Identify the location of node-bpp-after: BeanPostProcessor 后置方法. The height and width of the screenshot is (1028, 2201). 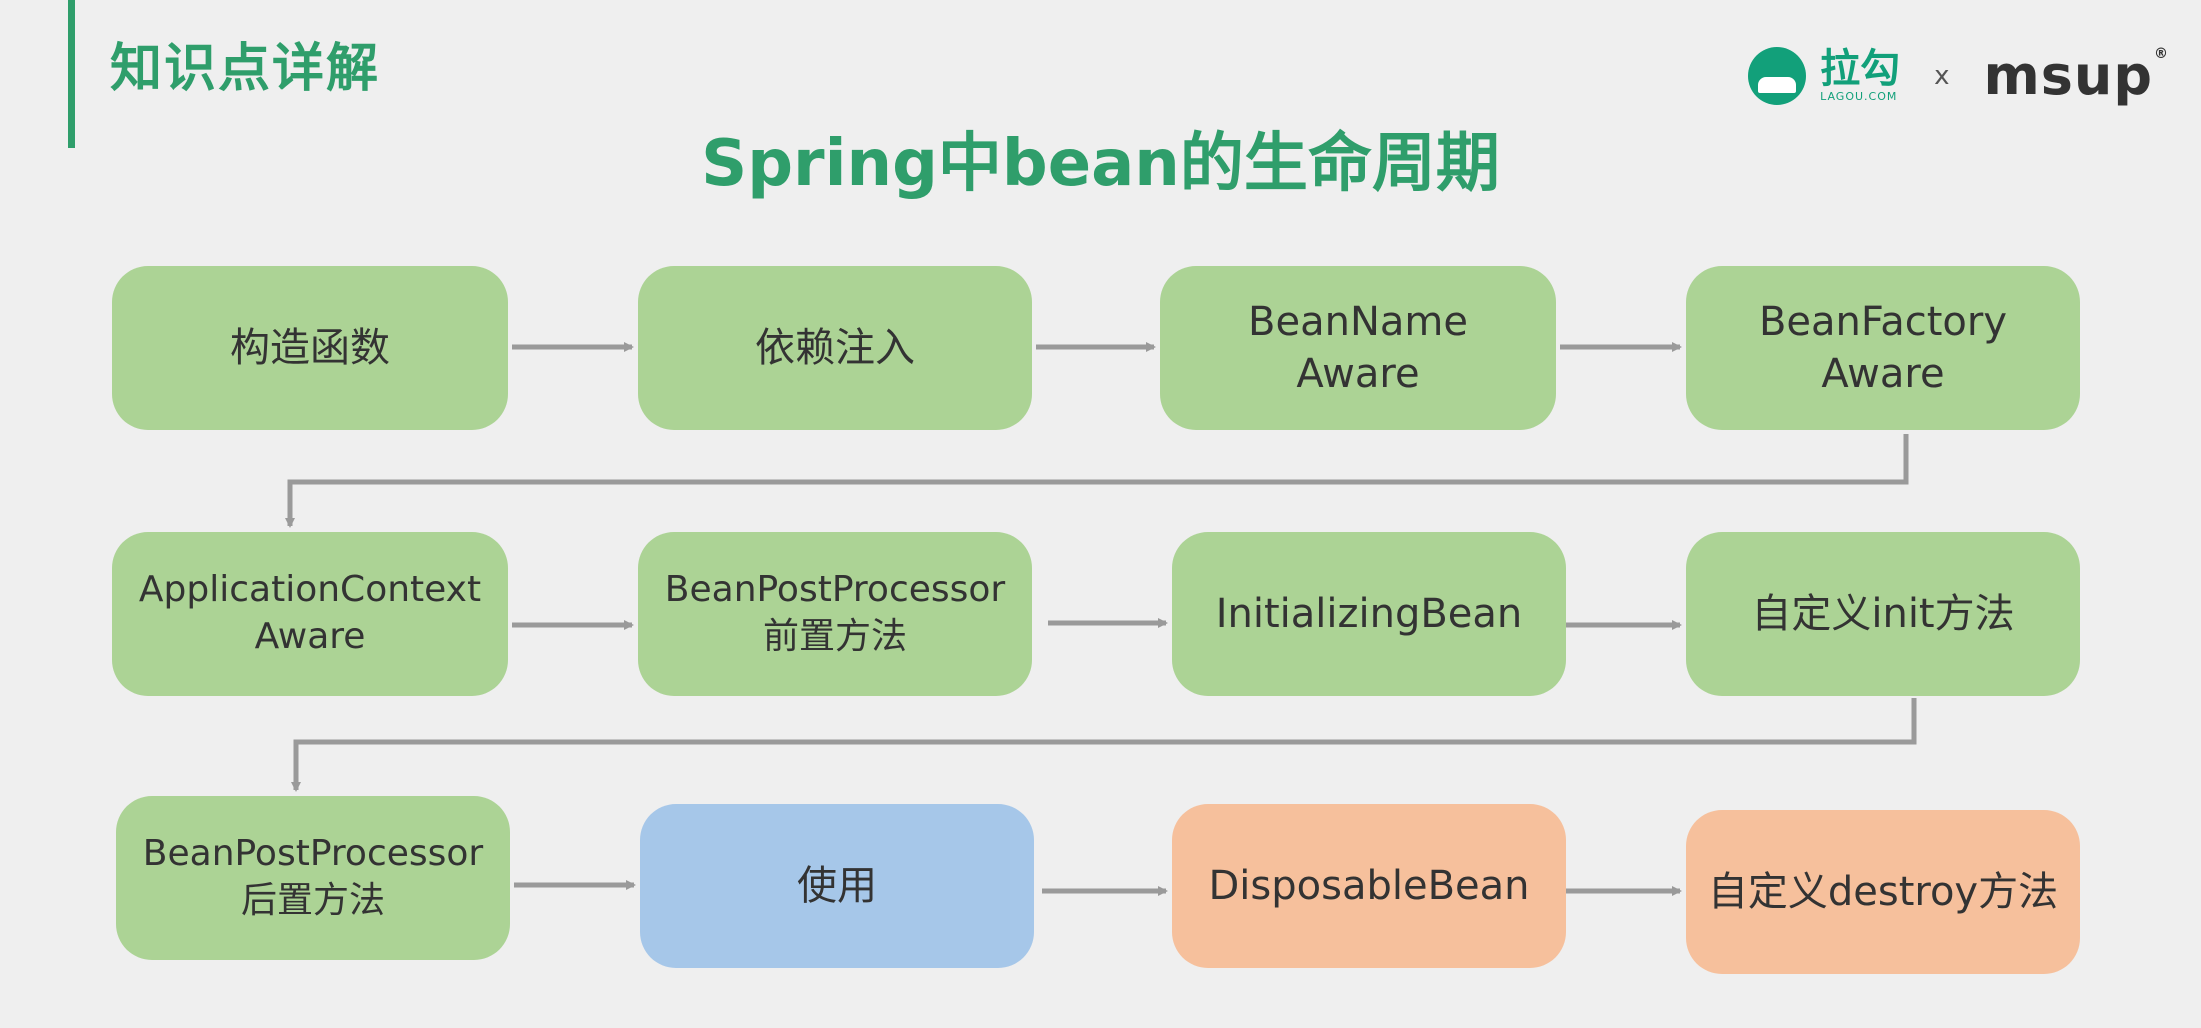
(313, 878).